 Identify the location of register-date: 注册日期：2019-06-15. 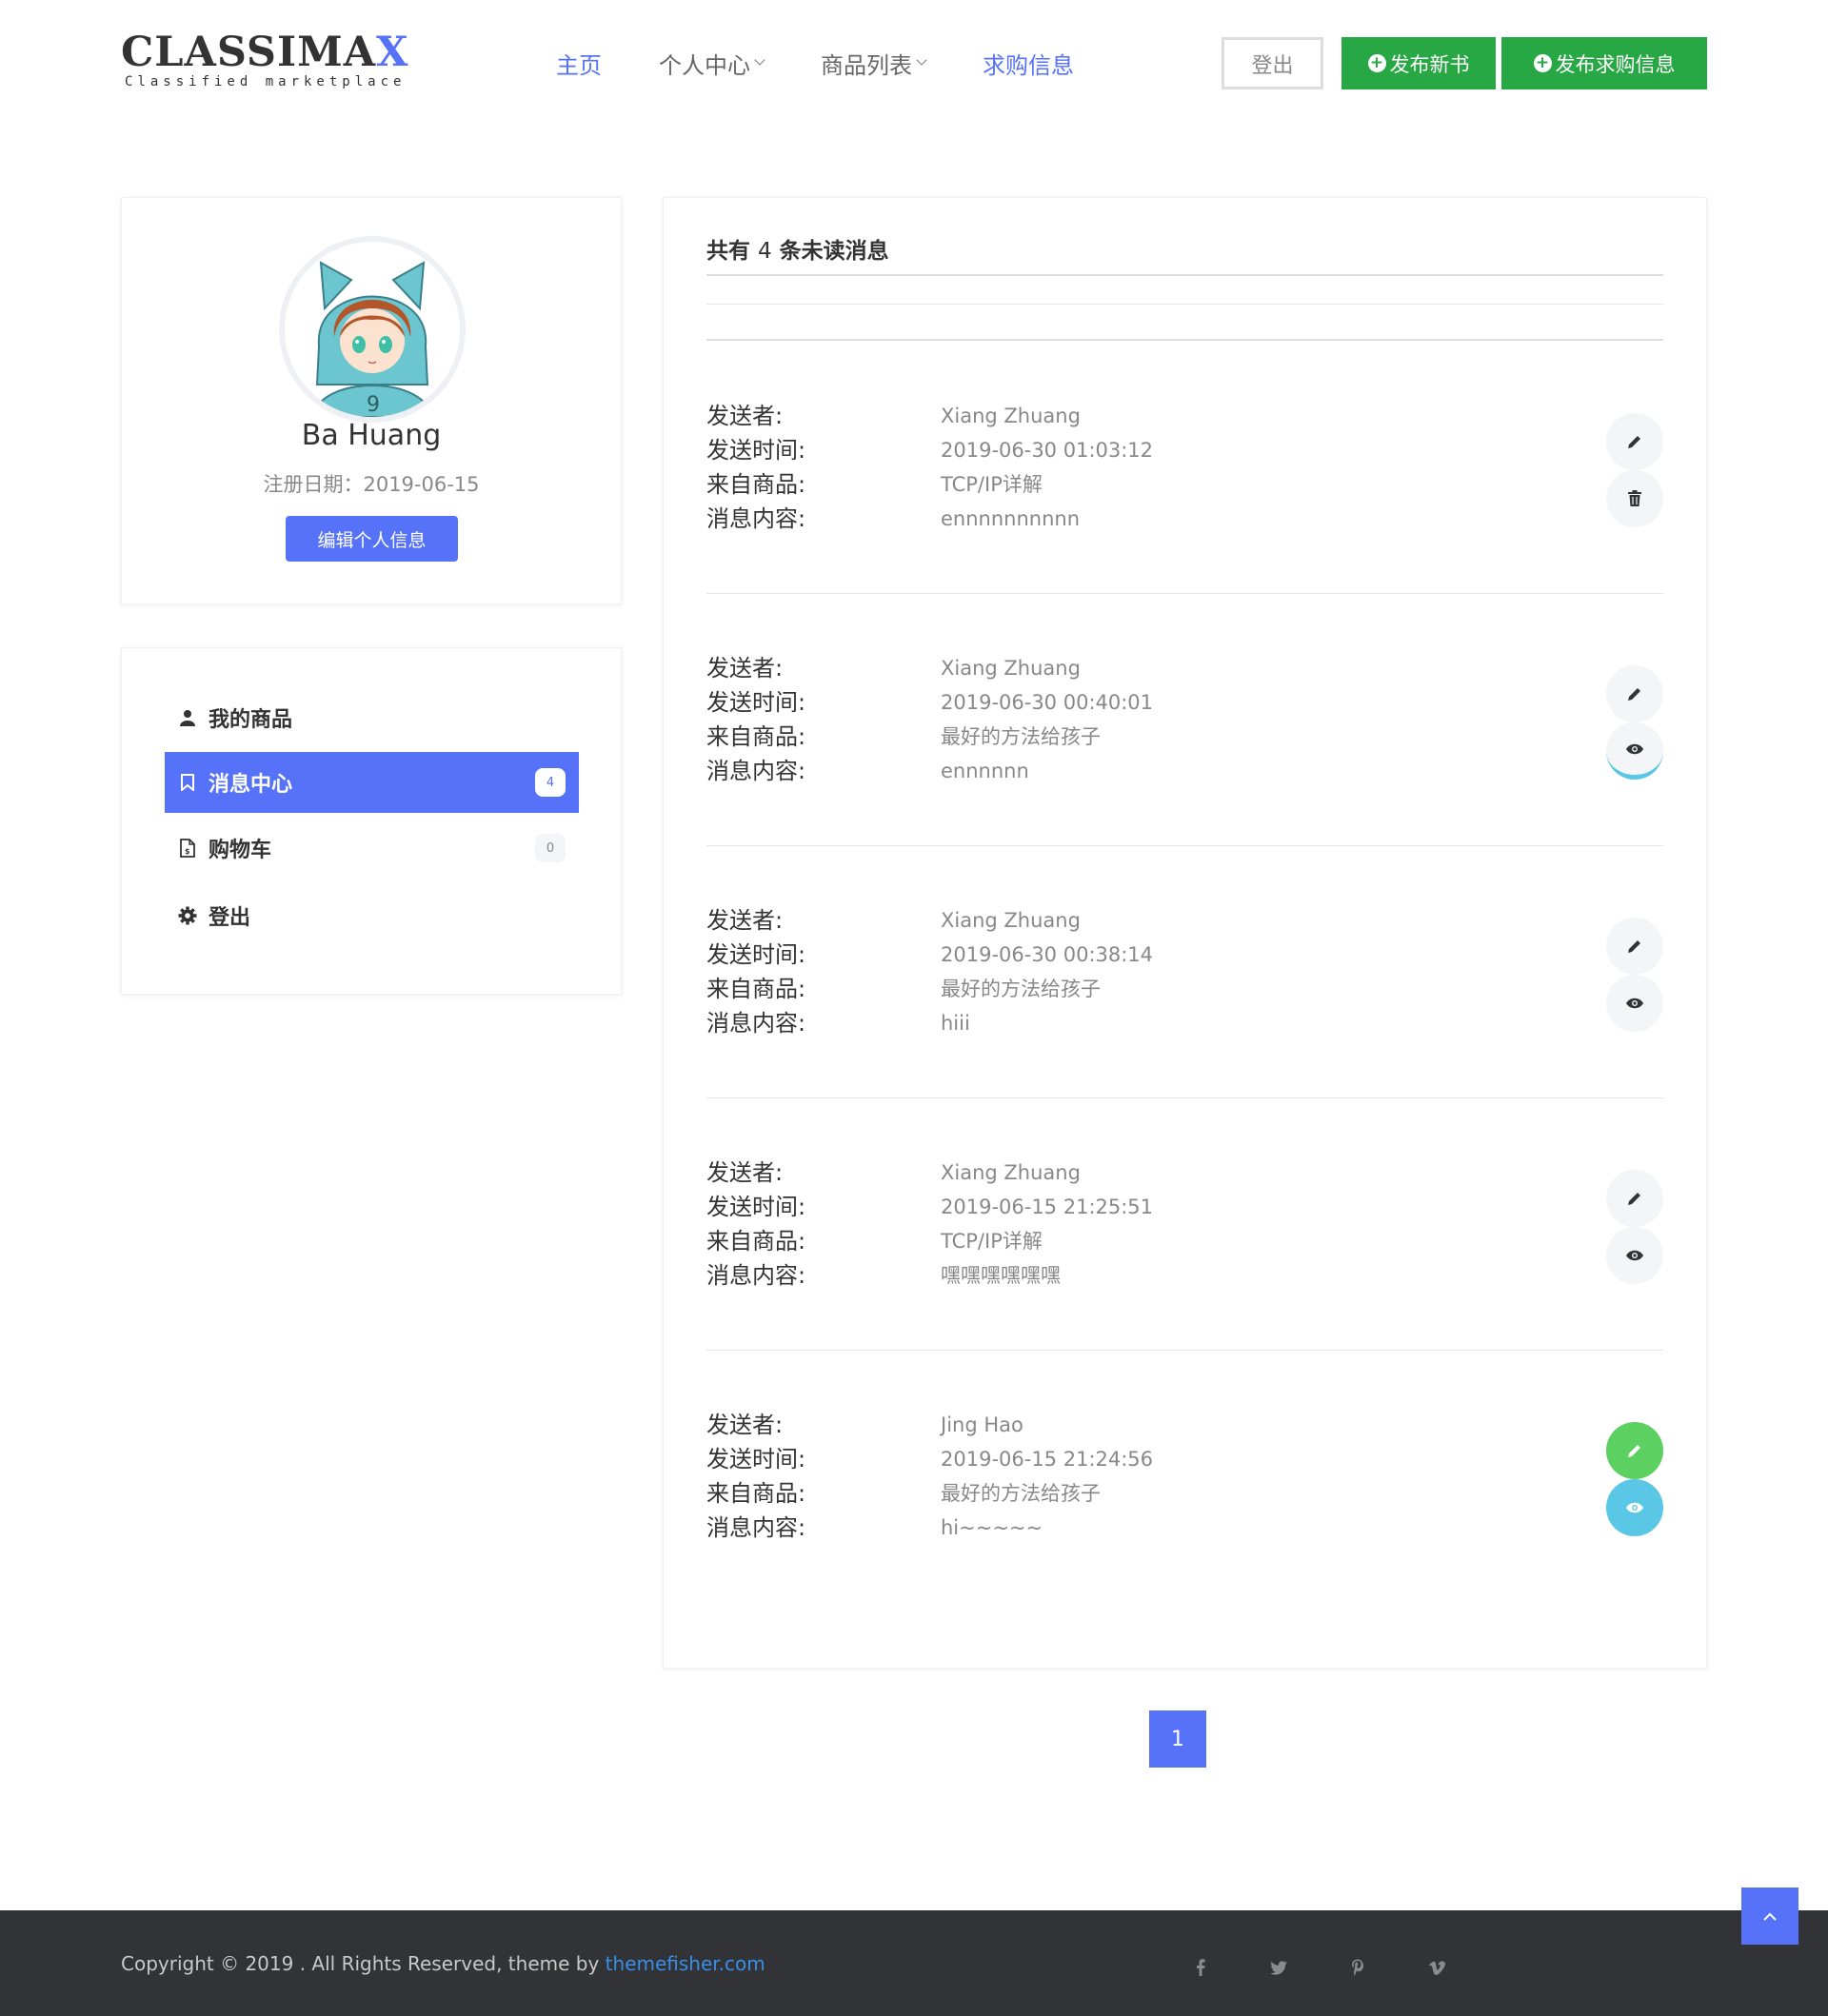
(371, 485).